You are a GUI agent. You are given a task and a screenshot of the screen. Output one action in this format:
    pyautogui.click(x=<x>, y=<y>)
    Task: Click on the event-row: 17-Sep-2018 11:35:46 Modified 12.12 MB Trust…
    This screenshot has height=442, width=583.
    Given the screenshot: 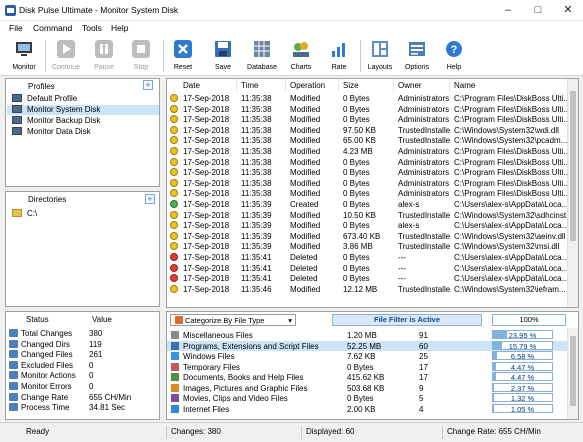 What is the action you would take?
    pyautogui.click(x=367, y=289)
    